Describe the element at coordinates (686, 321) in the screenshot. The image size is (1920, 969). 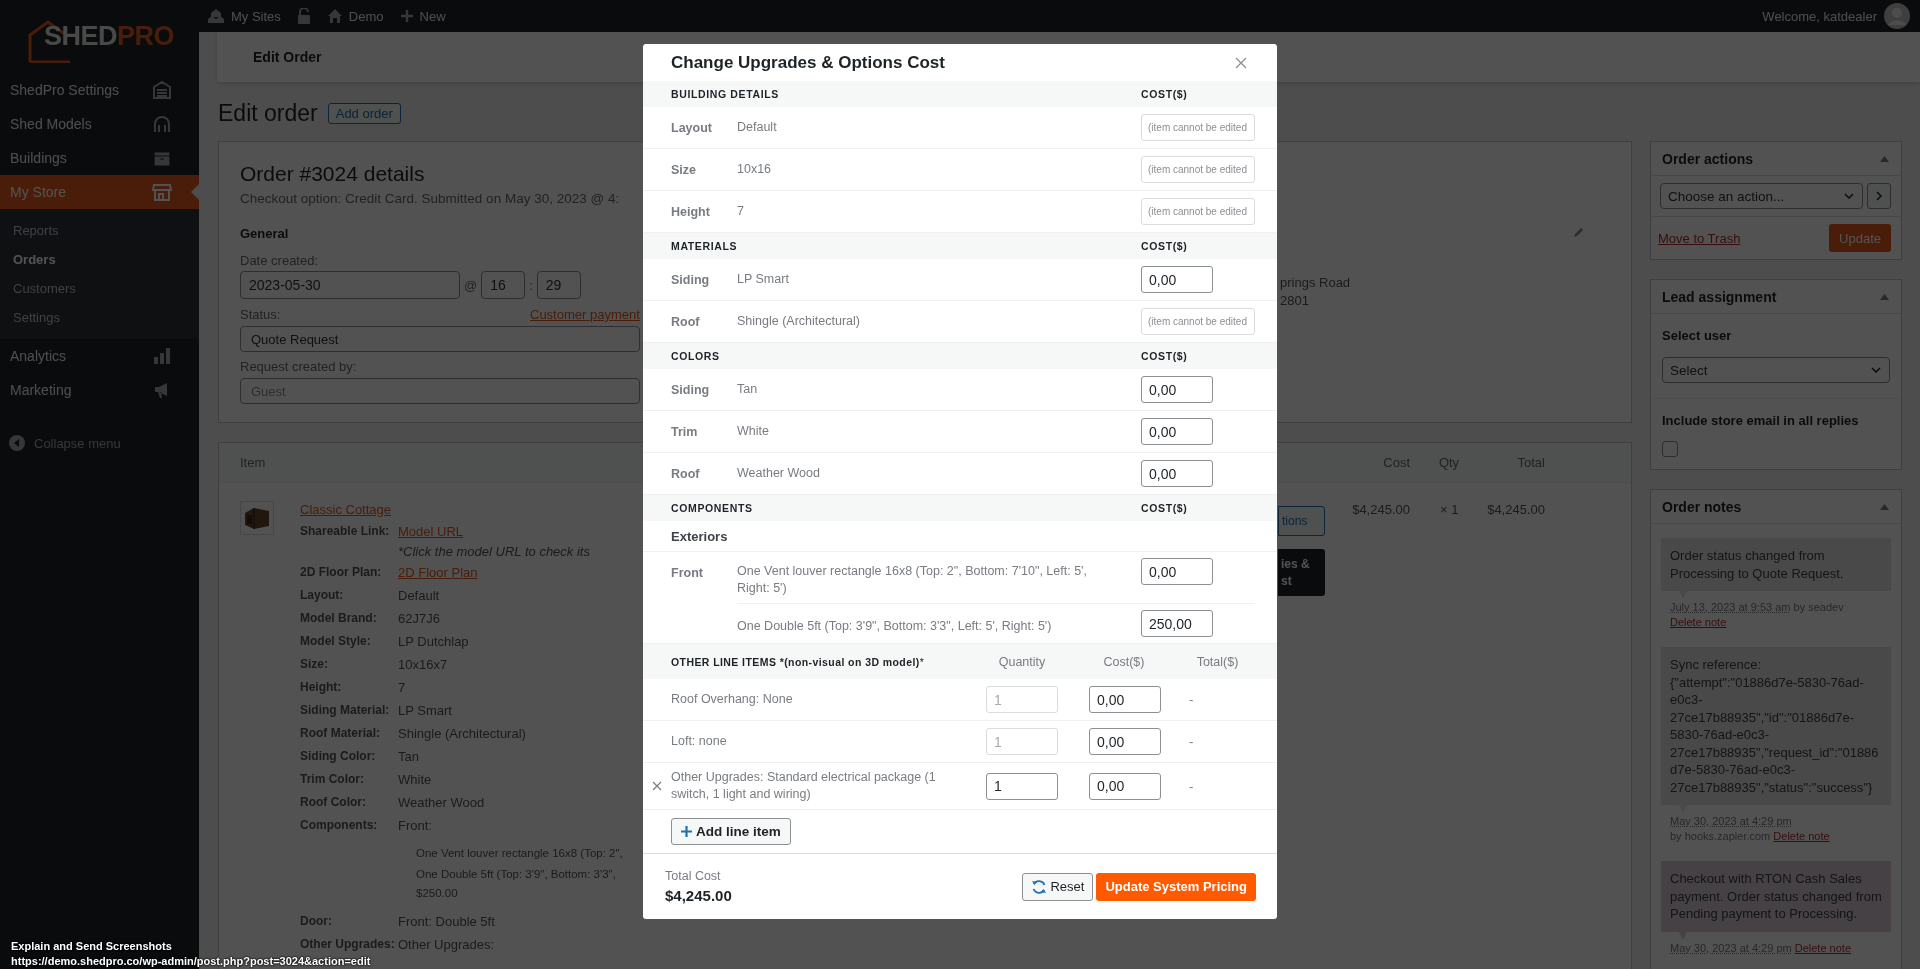
I see `option-label: Roof` at that location.